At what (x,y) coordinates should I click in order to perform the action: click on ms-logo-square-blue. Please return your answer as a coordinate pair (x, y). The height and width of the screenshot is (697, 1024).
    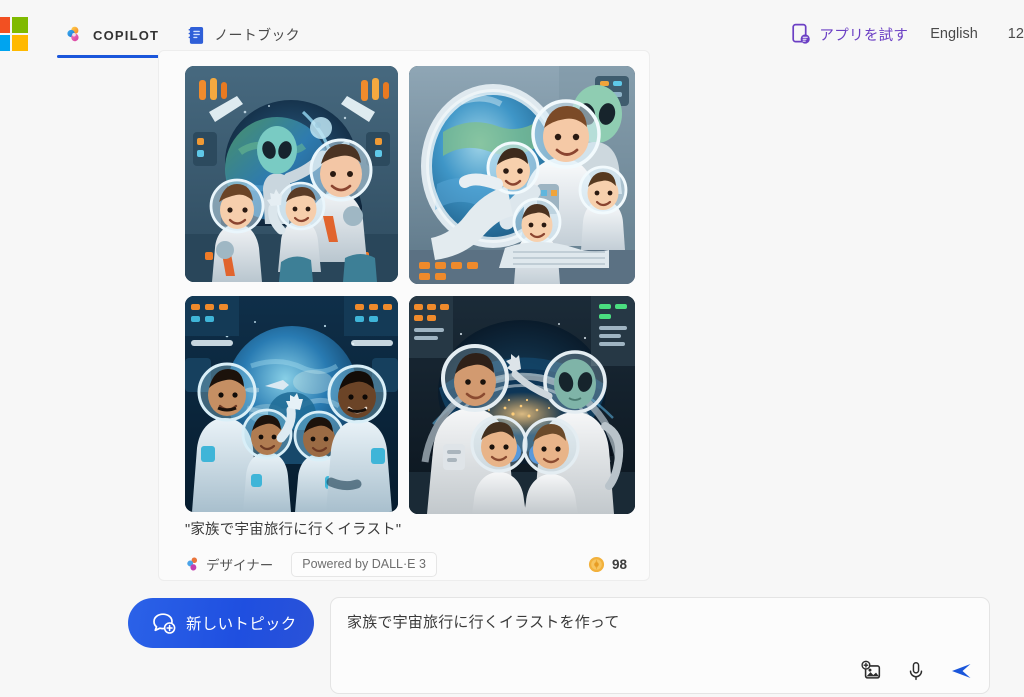
    Looking at the image, I should click on (5, 43).